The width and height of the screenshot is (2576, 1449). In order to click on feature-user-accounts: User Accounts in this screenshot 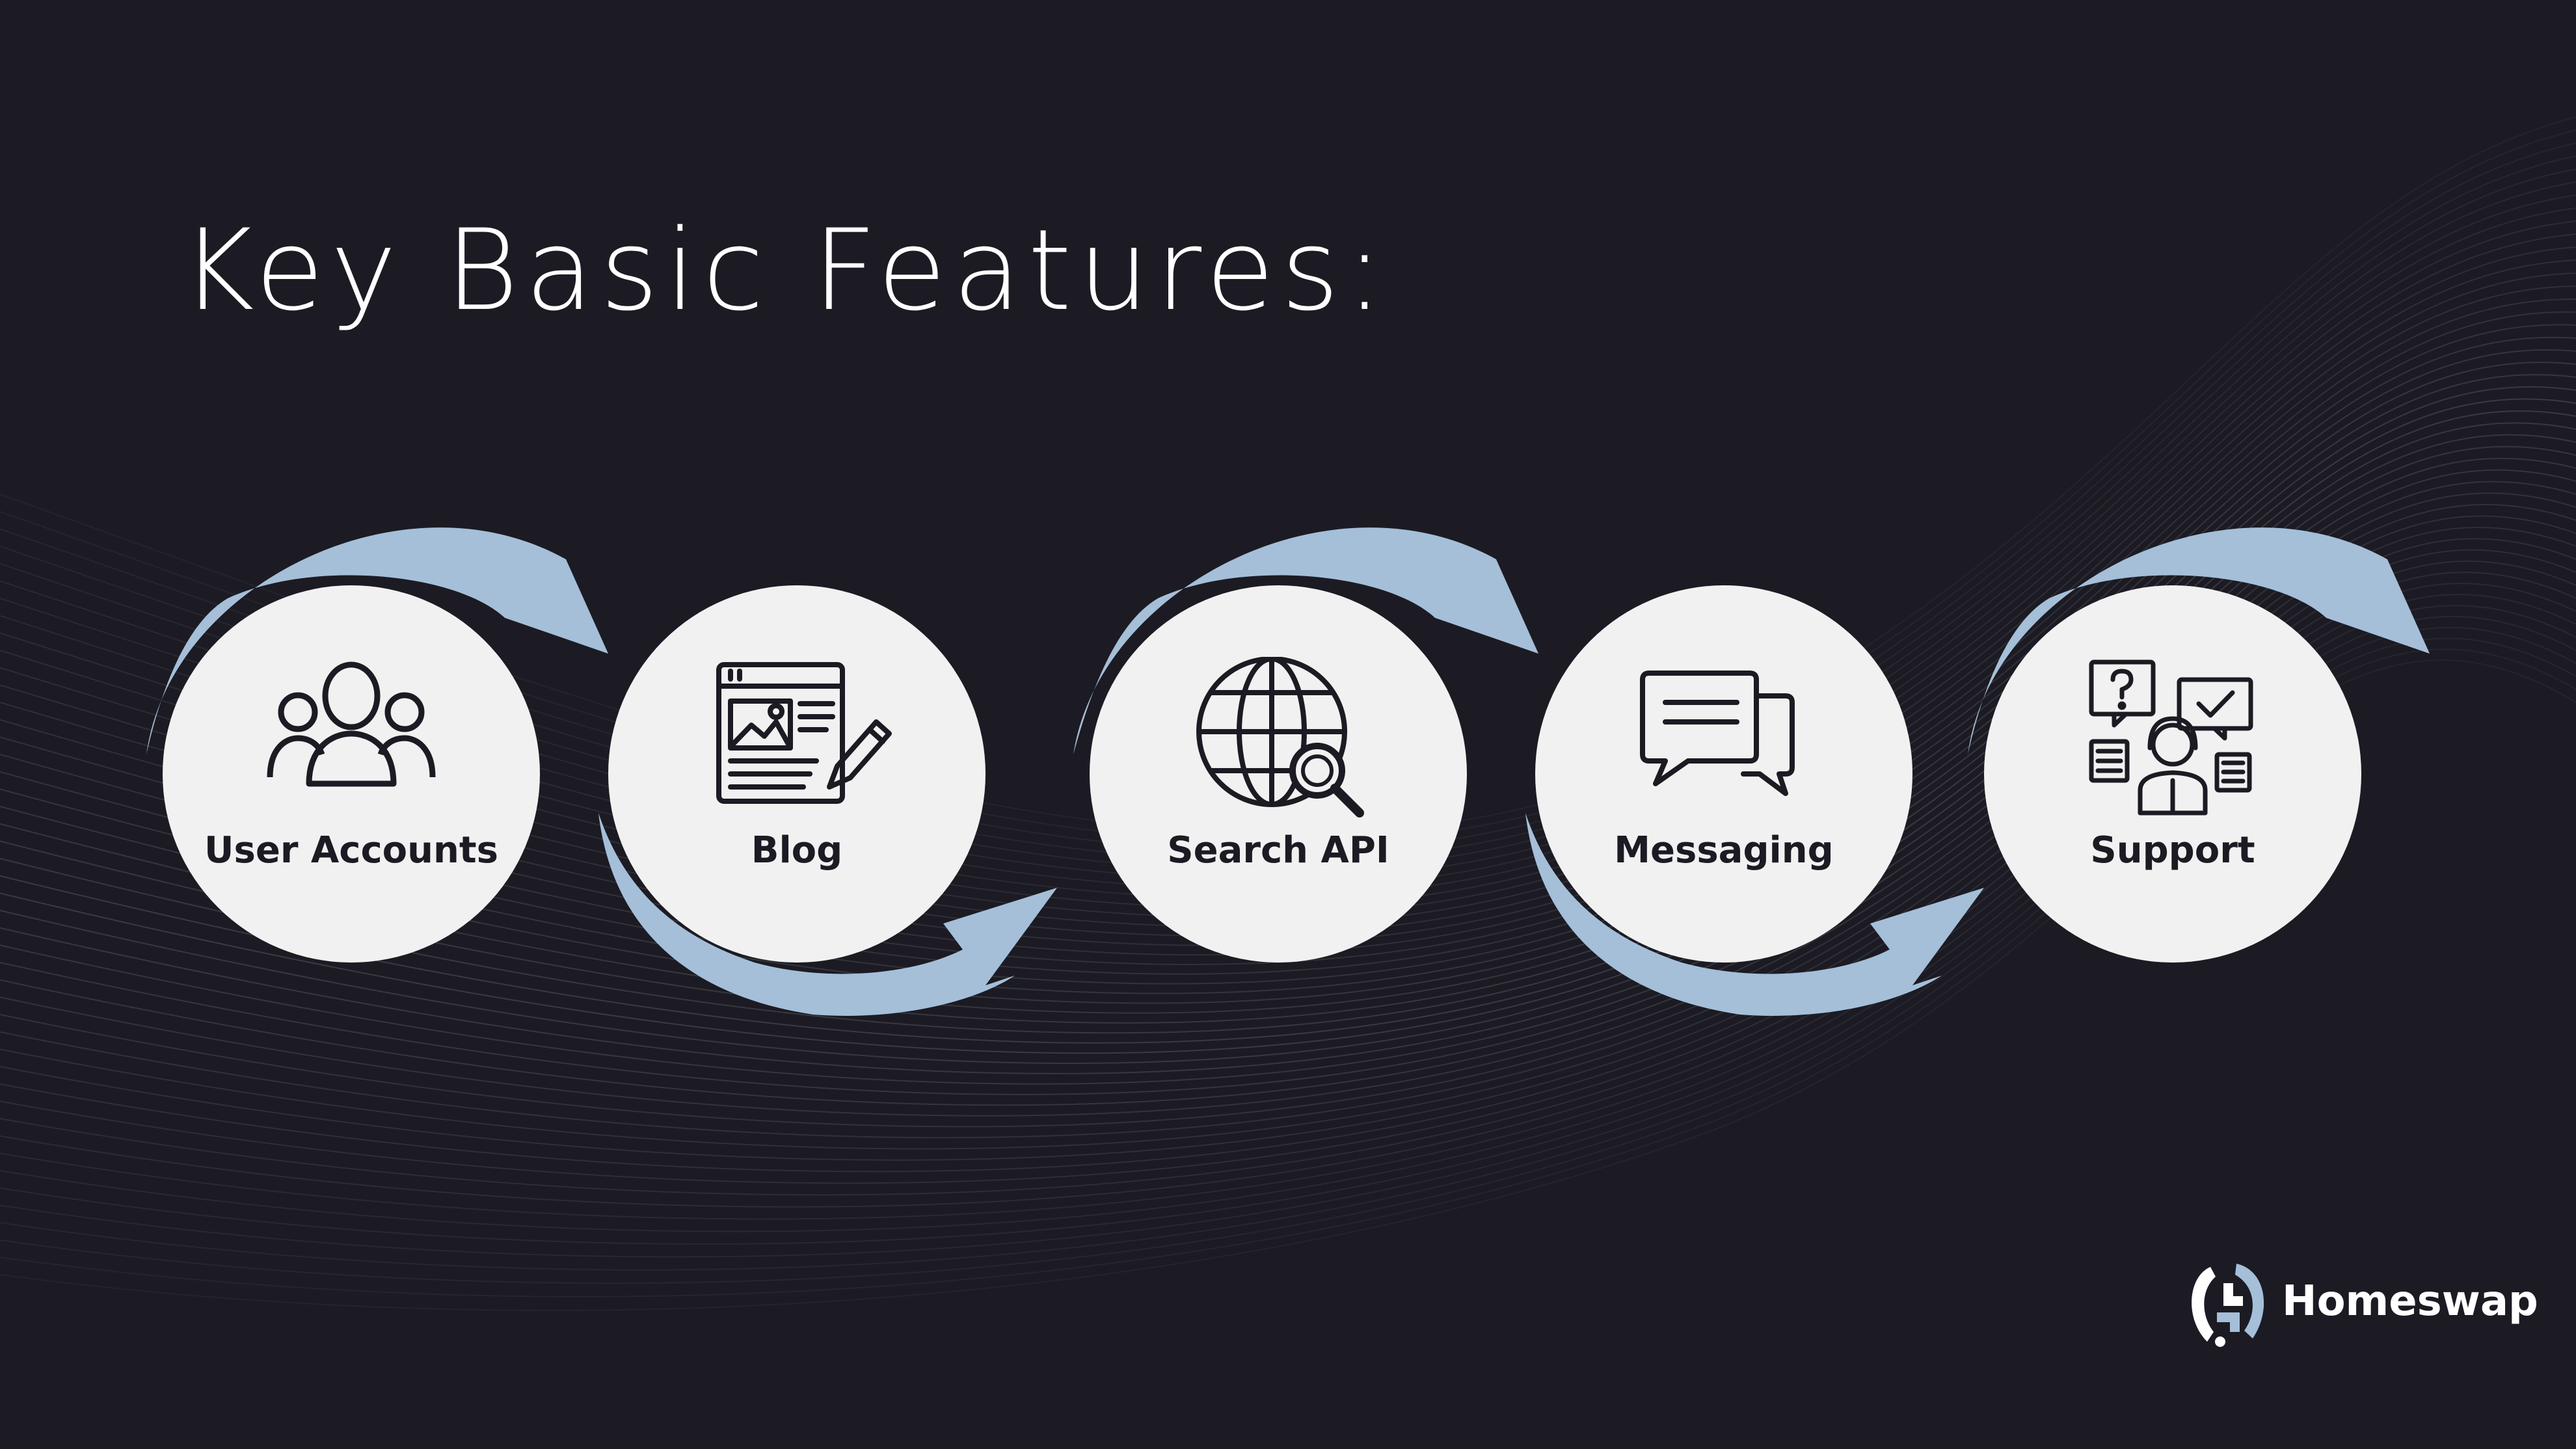, I will do `click(351, 774)`.